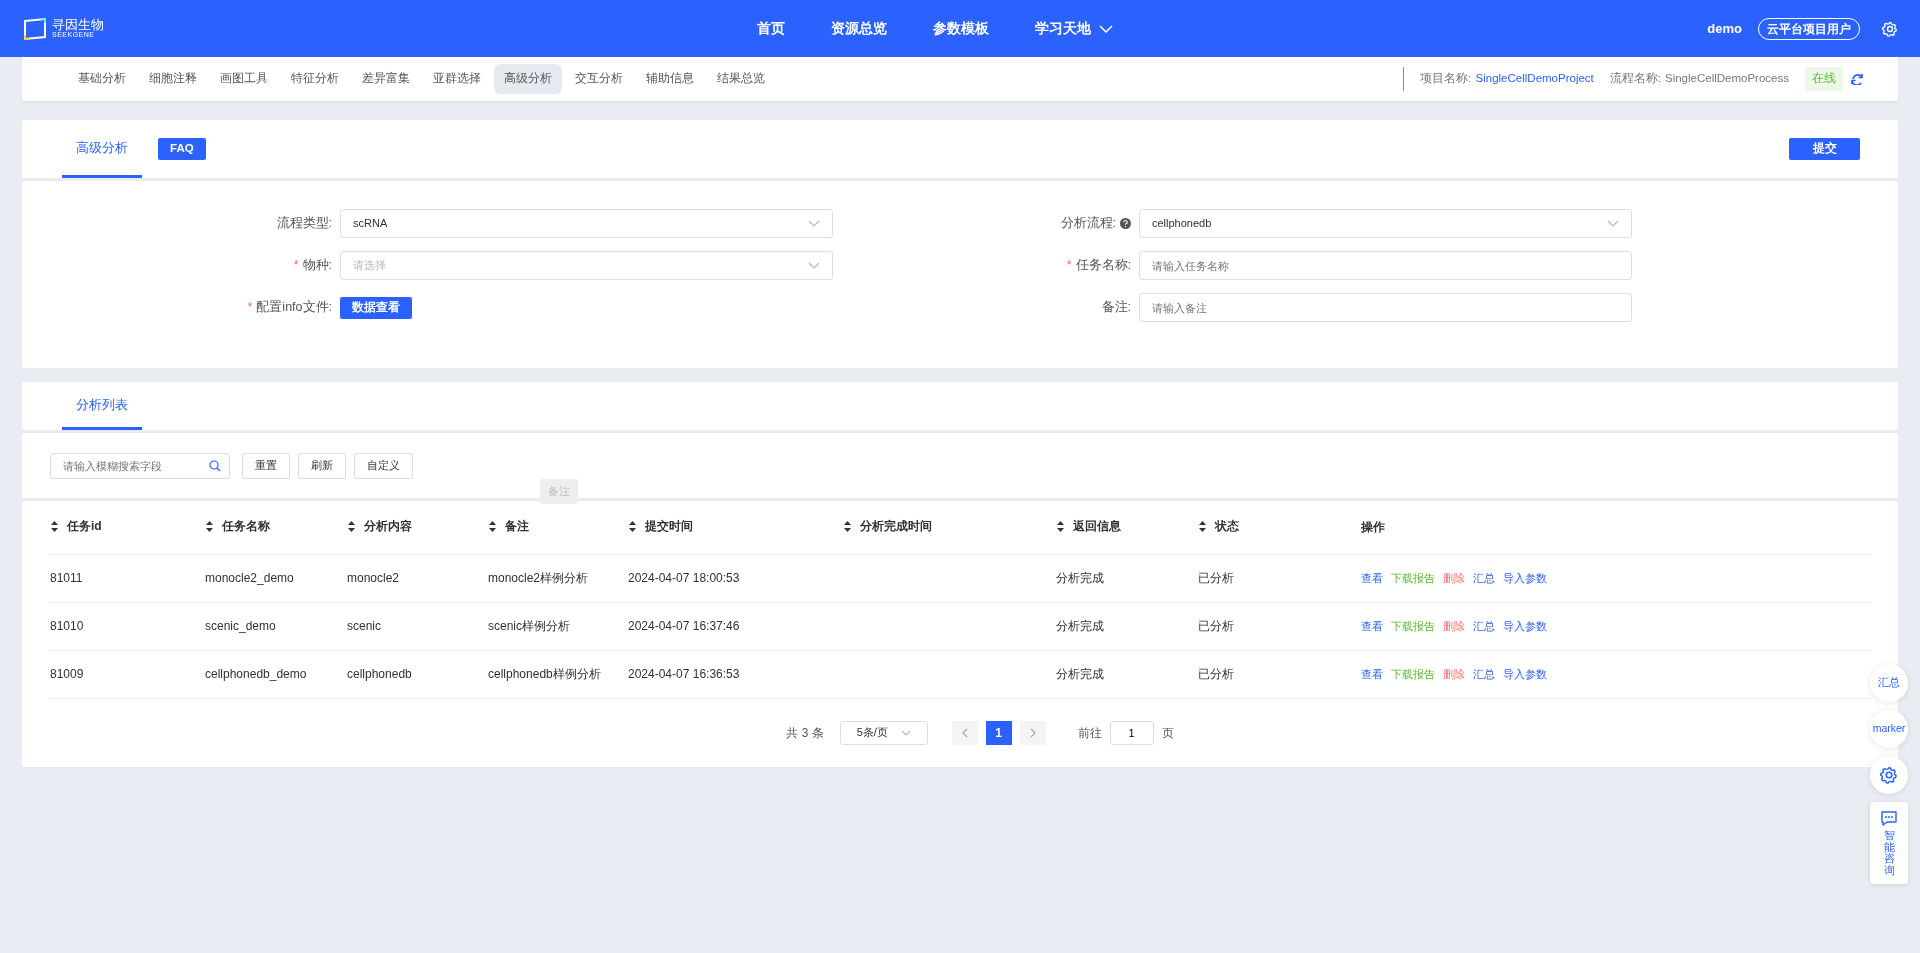 This screenshot has width=1920, height=953. I want to click on table-cell: cellphonedb样例分析, so click(544, 674).